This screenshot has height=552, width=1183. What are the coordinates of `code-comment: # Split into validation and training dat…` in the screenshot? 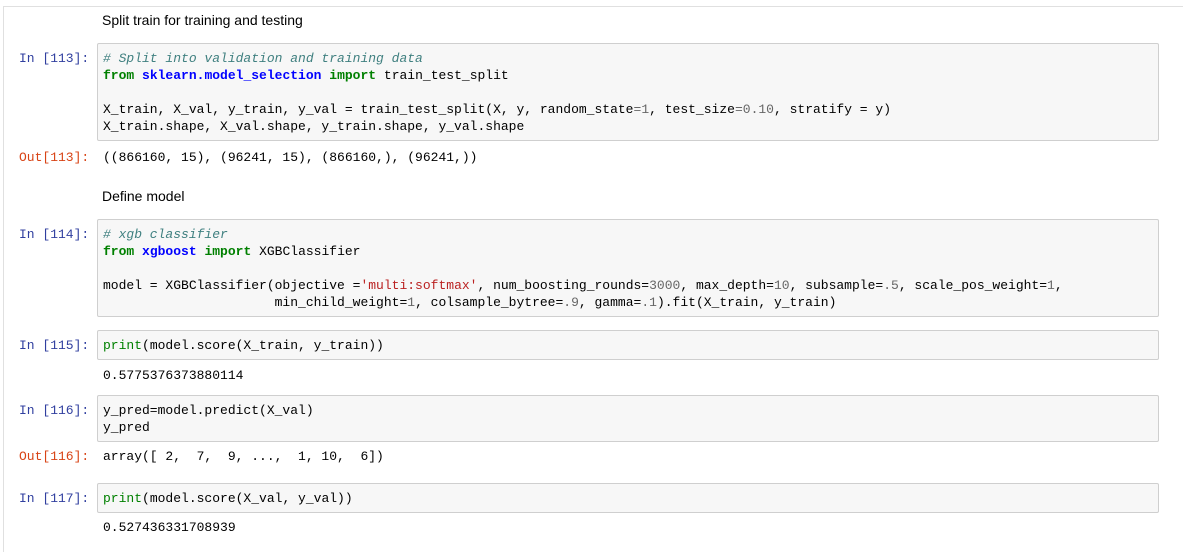 It's located at (263, 58).